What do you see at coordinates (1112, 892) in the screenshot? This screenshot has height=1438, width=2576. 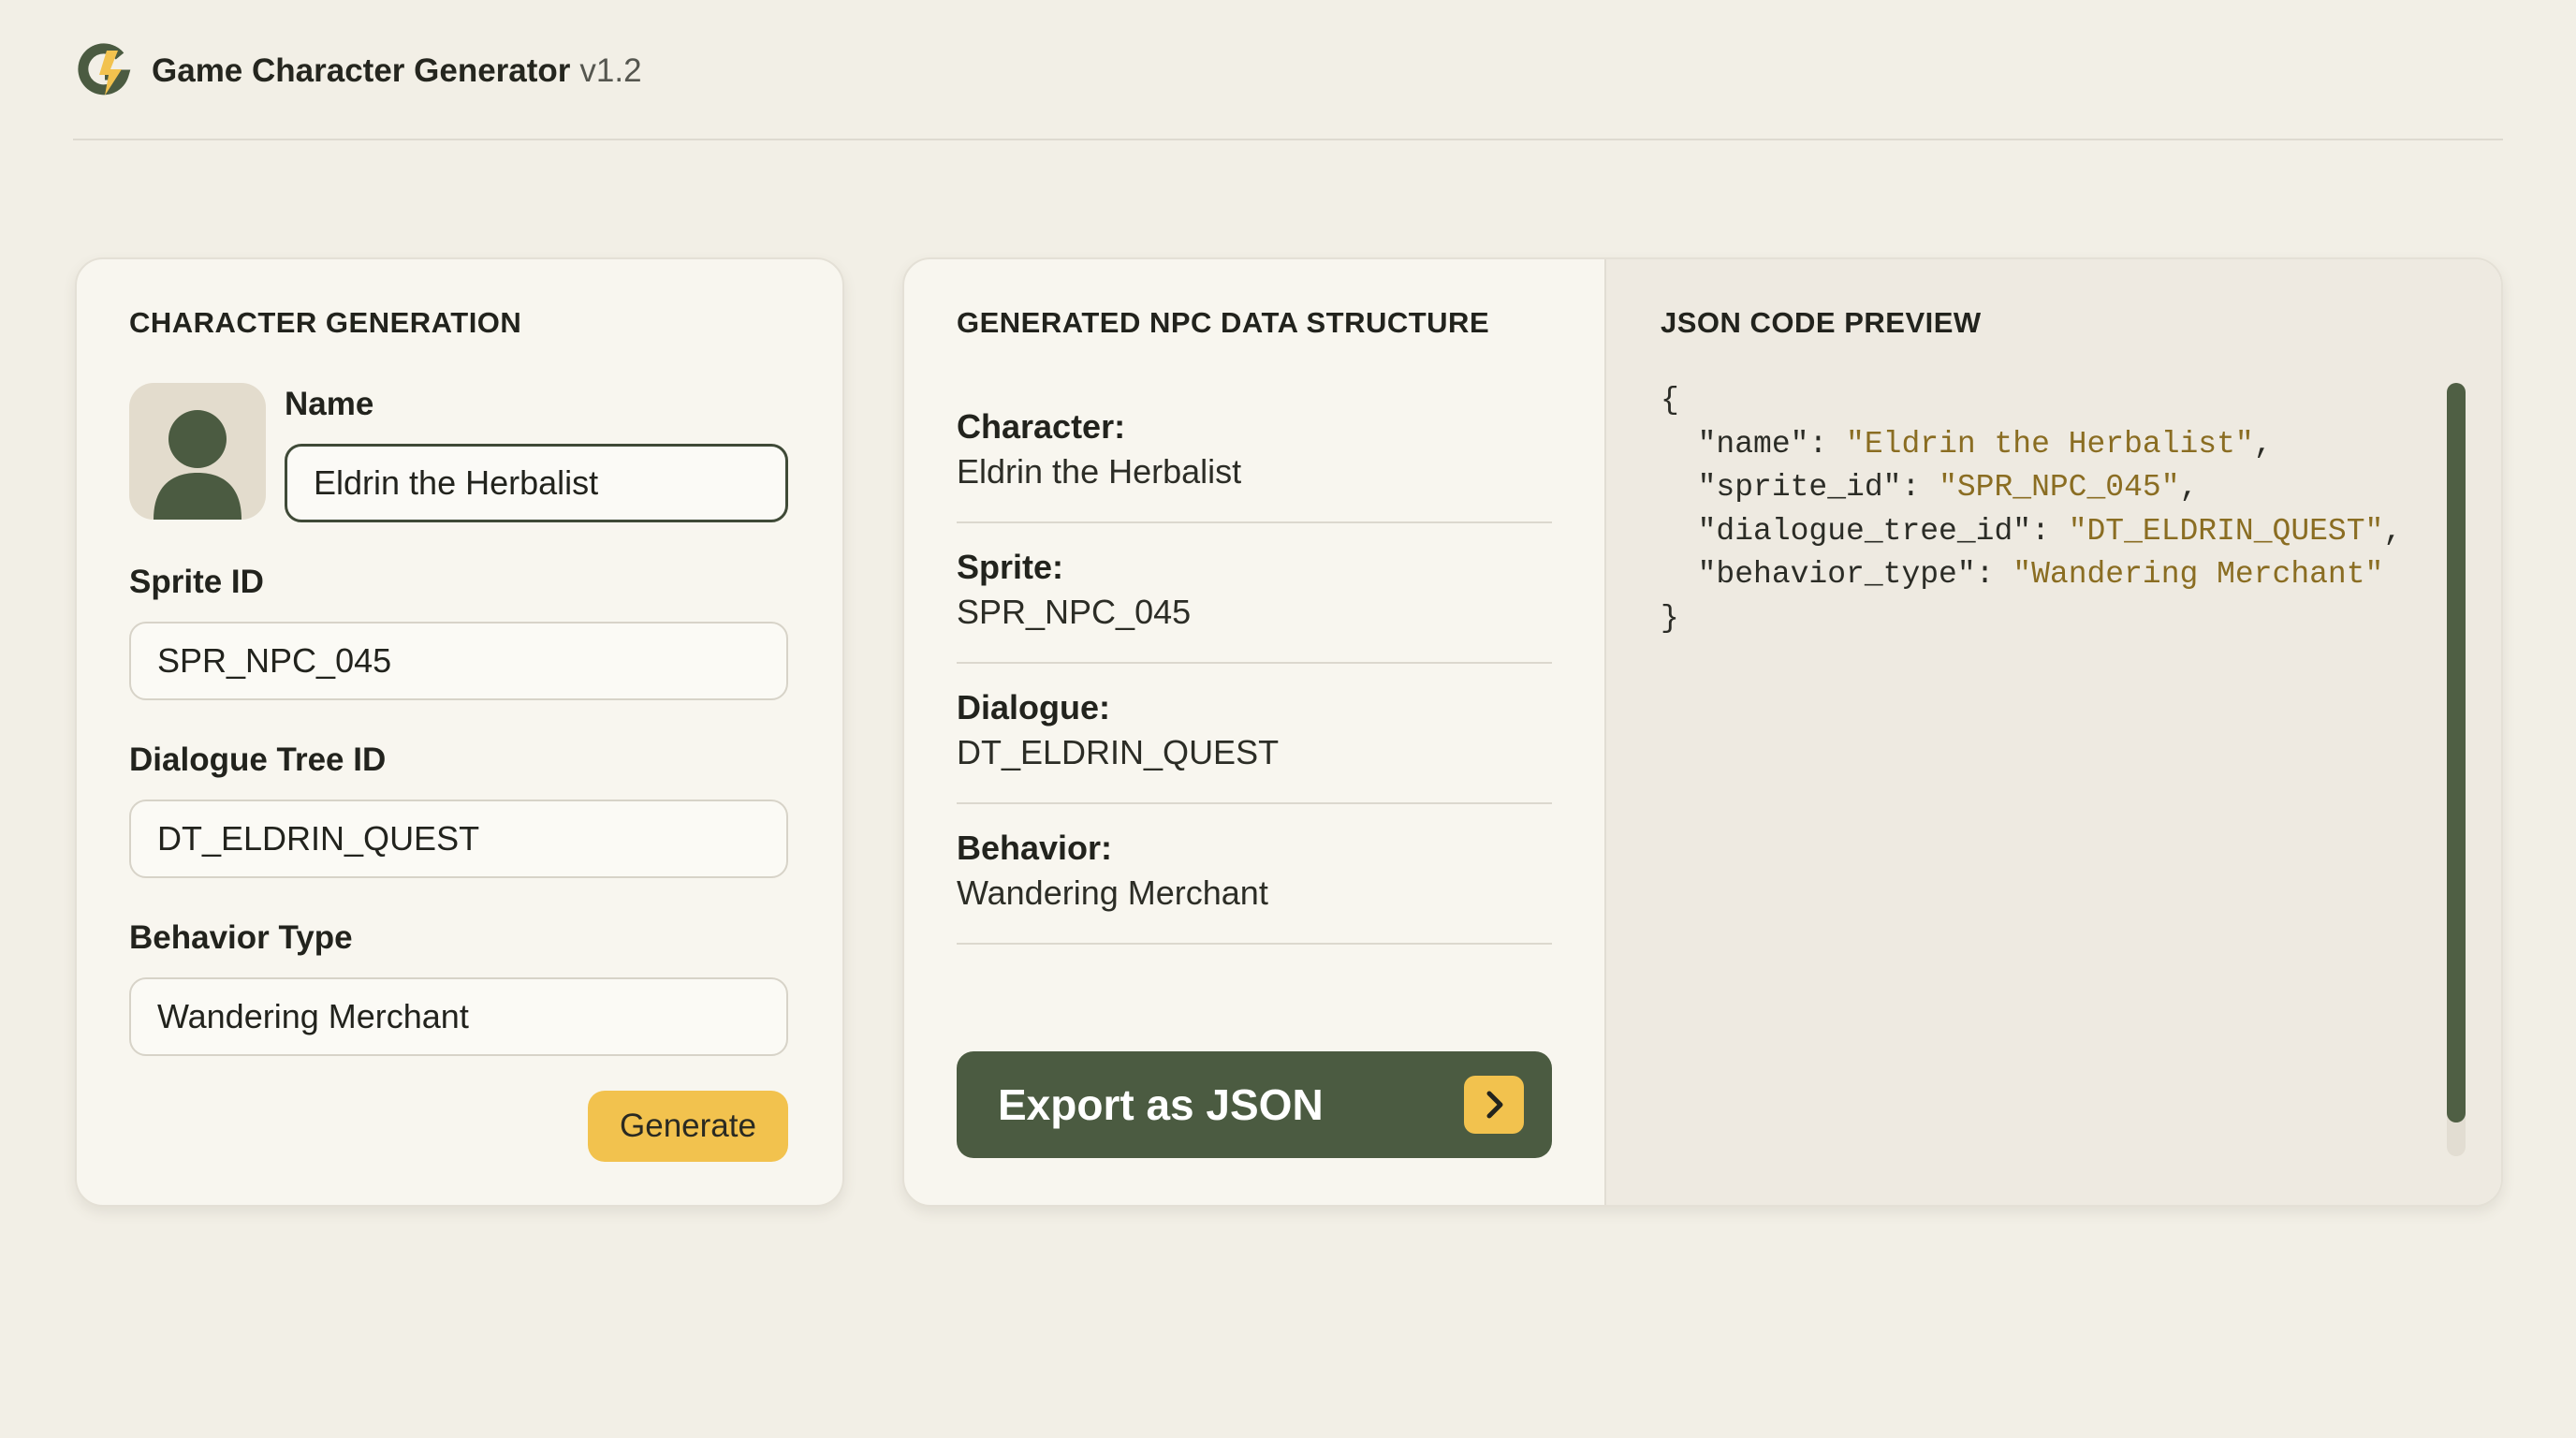 I see `npc-value: Wandering Merchant` at bounding box center [1112, 892].